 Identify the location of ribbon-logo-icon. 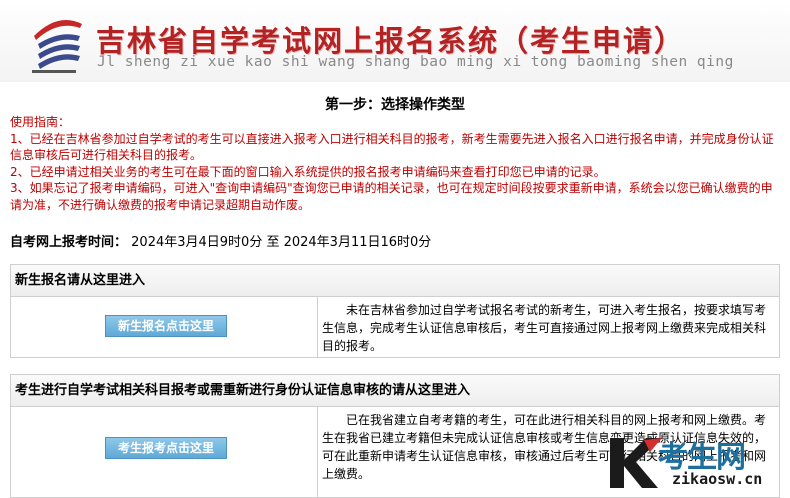
(57, 46).